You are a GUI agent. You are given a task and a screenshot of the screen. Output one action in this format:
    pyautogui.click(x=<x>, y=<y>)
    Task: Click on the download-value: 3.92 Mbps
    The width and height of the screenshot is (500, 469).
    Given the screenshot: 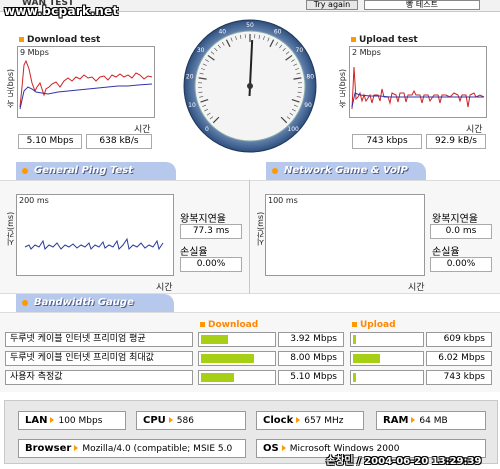 What is the action you would take?
    pyautogui.click(x=311, y=339)
    